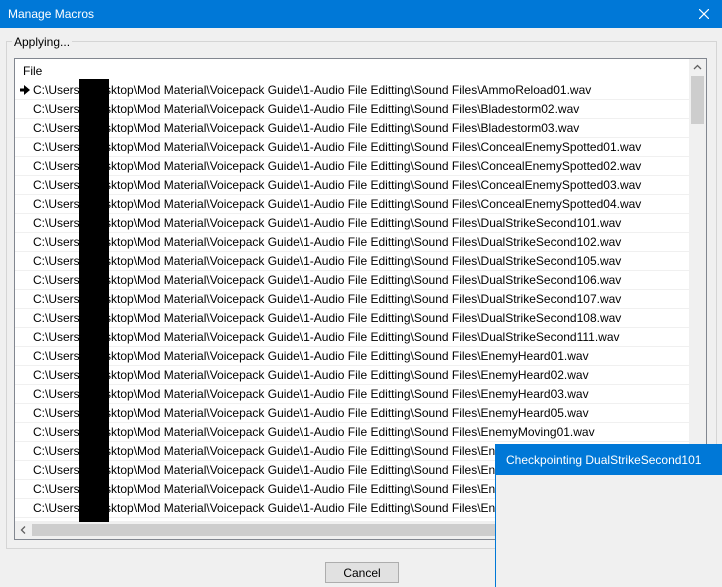 Image resolution: width=722 pixels, height=587 pixels. Describe the element at coordinates (352, 70) in the screenshot. I see `list-header: File` at that location.